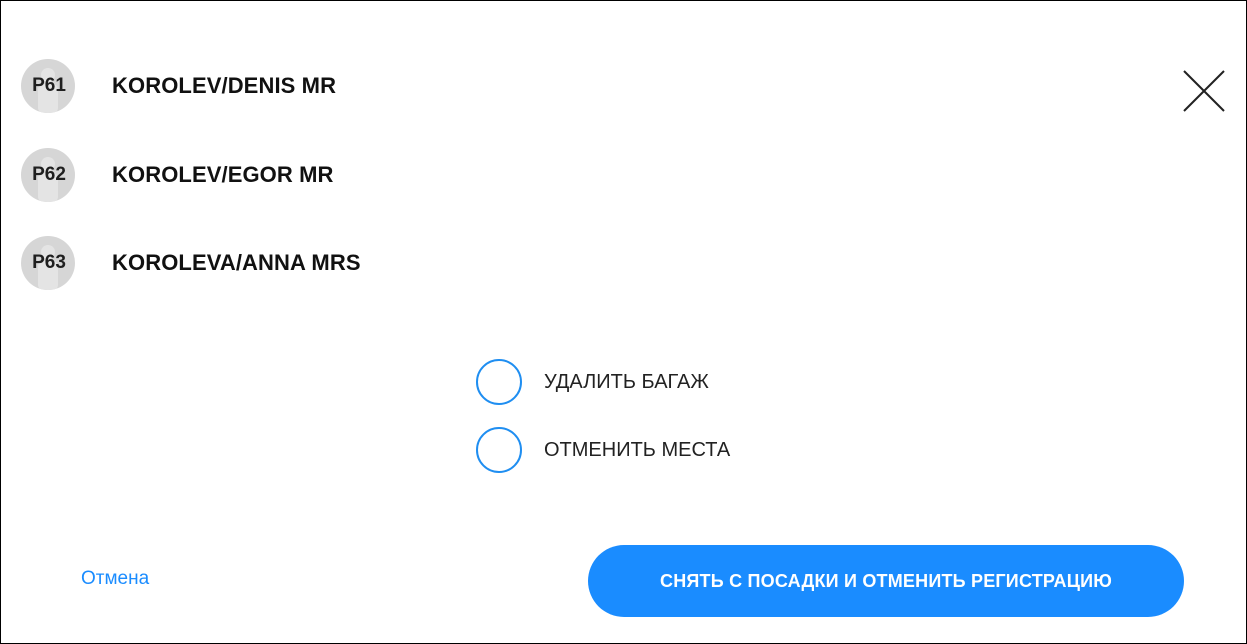  I want to click on cancel-seats-option: ОТМЕНИТЬ МЕСТА, so click(603, 450).